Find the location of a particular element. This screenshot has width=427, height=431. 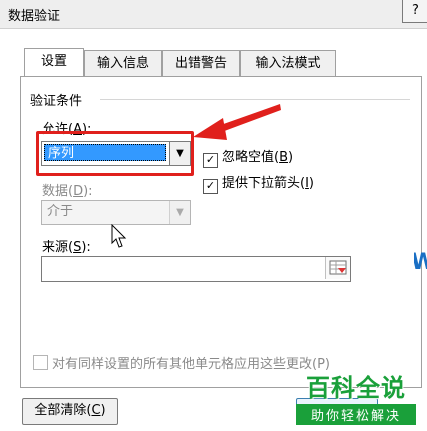

data-select-value: 介于 is located at coordinates (60, 211).